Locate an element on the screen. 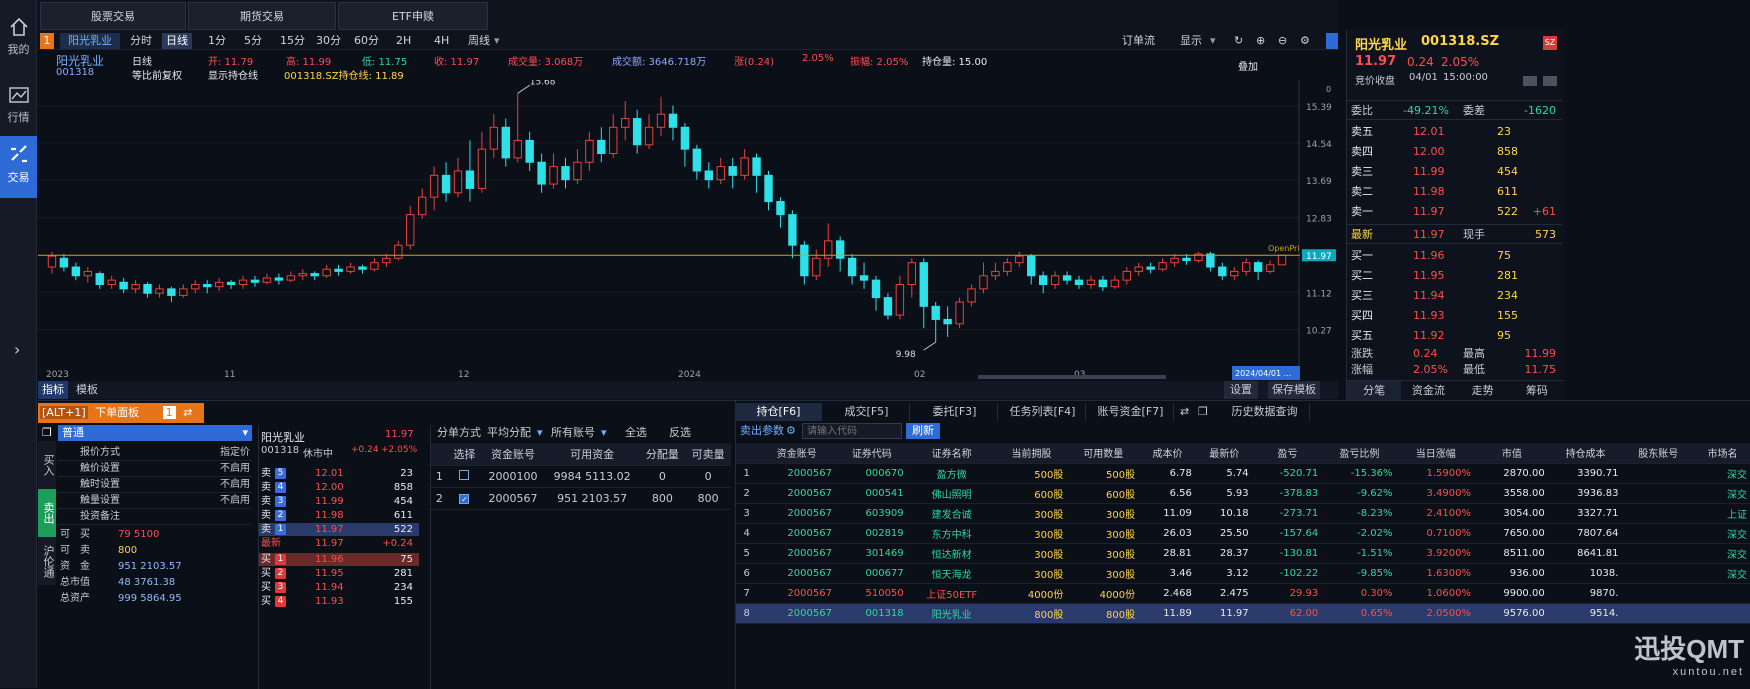  ask-row: 卖四 12.00 858 is located at coordinates (1454, 152).